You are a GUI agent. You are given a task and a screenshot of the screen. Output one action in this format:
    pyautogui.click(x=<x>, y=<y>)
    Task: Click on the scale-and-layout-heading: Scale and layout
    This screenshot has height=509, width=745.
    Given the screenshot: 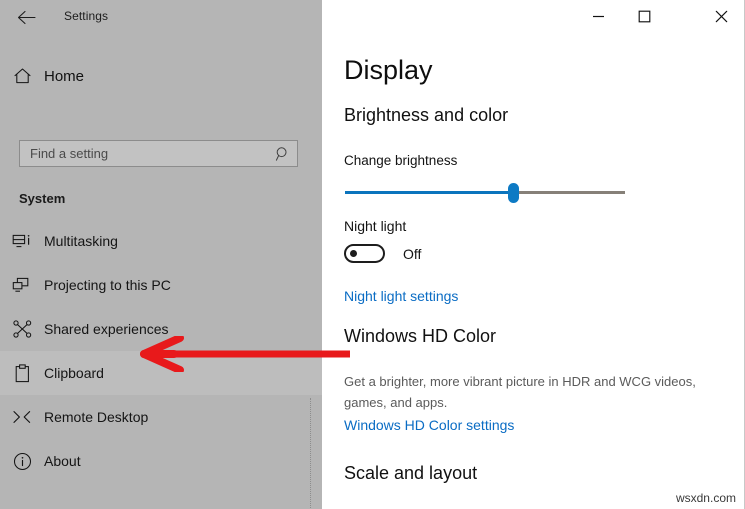 What is the action you would take?
    pyautogui.click(x=411, y=473)
    